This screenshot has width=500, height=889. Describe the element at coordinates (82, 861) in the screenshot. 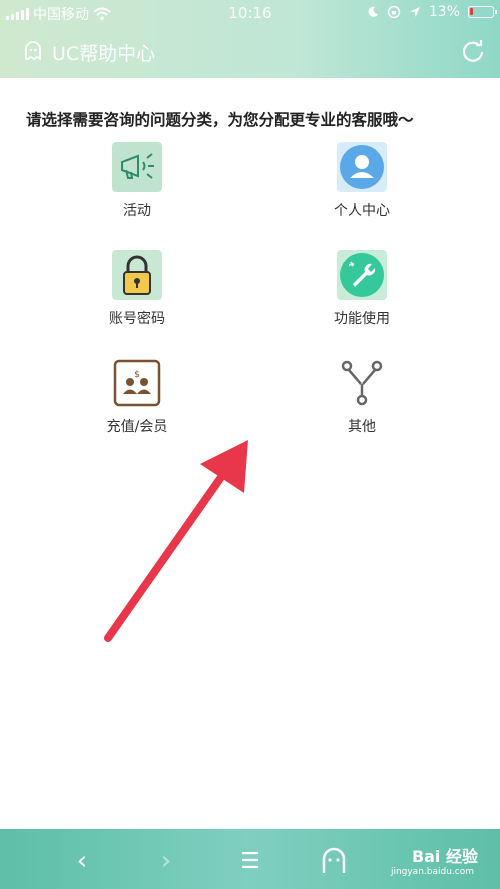

I see `back-button: ‹` at that location.